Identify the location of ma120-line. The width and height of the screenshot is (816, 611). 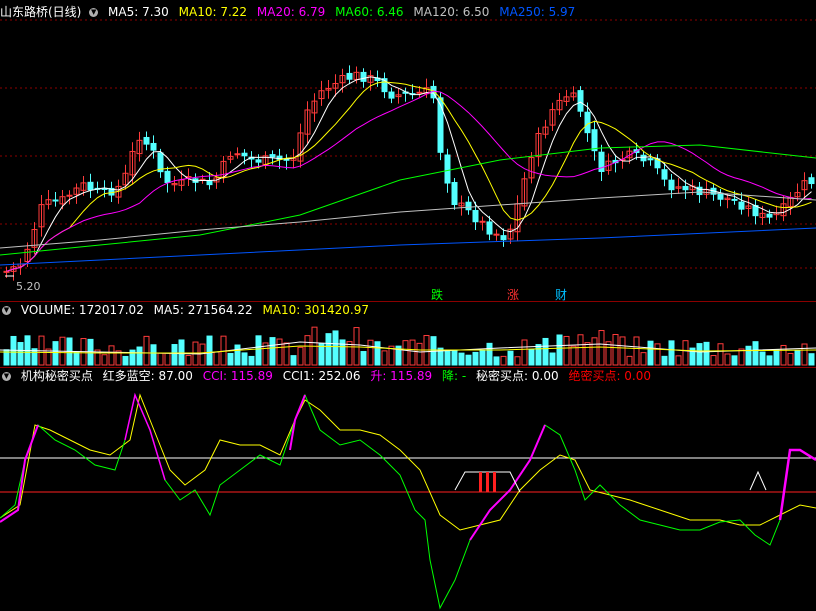
(408, 220).